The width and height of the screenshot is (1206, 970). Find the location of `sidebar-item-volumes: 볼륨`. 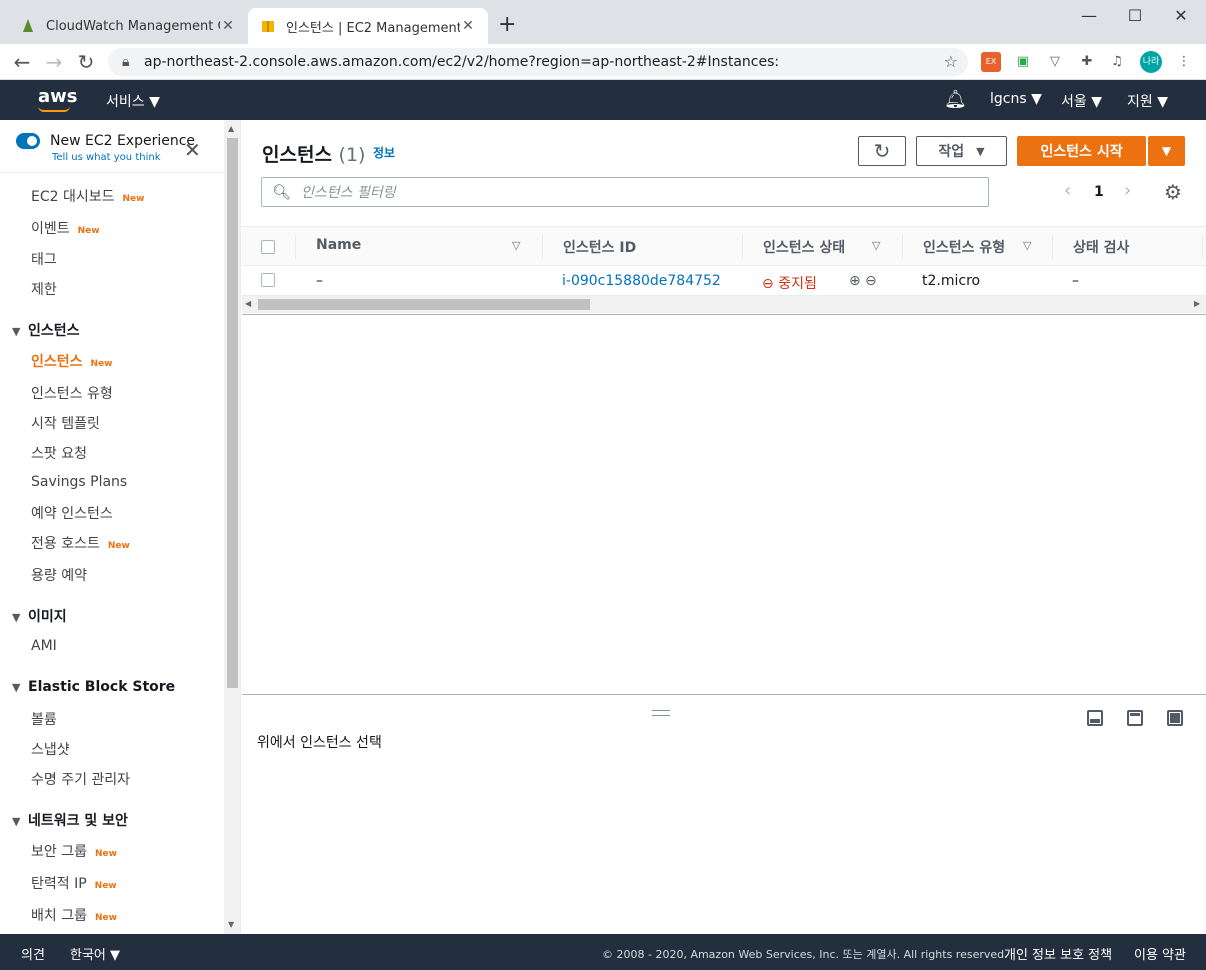

sidebar-item-volumes: 볼륨 is located at coordinates (44, 719).